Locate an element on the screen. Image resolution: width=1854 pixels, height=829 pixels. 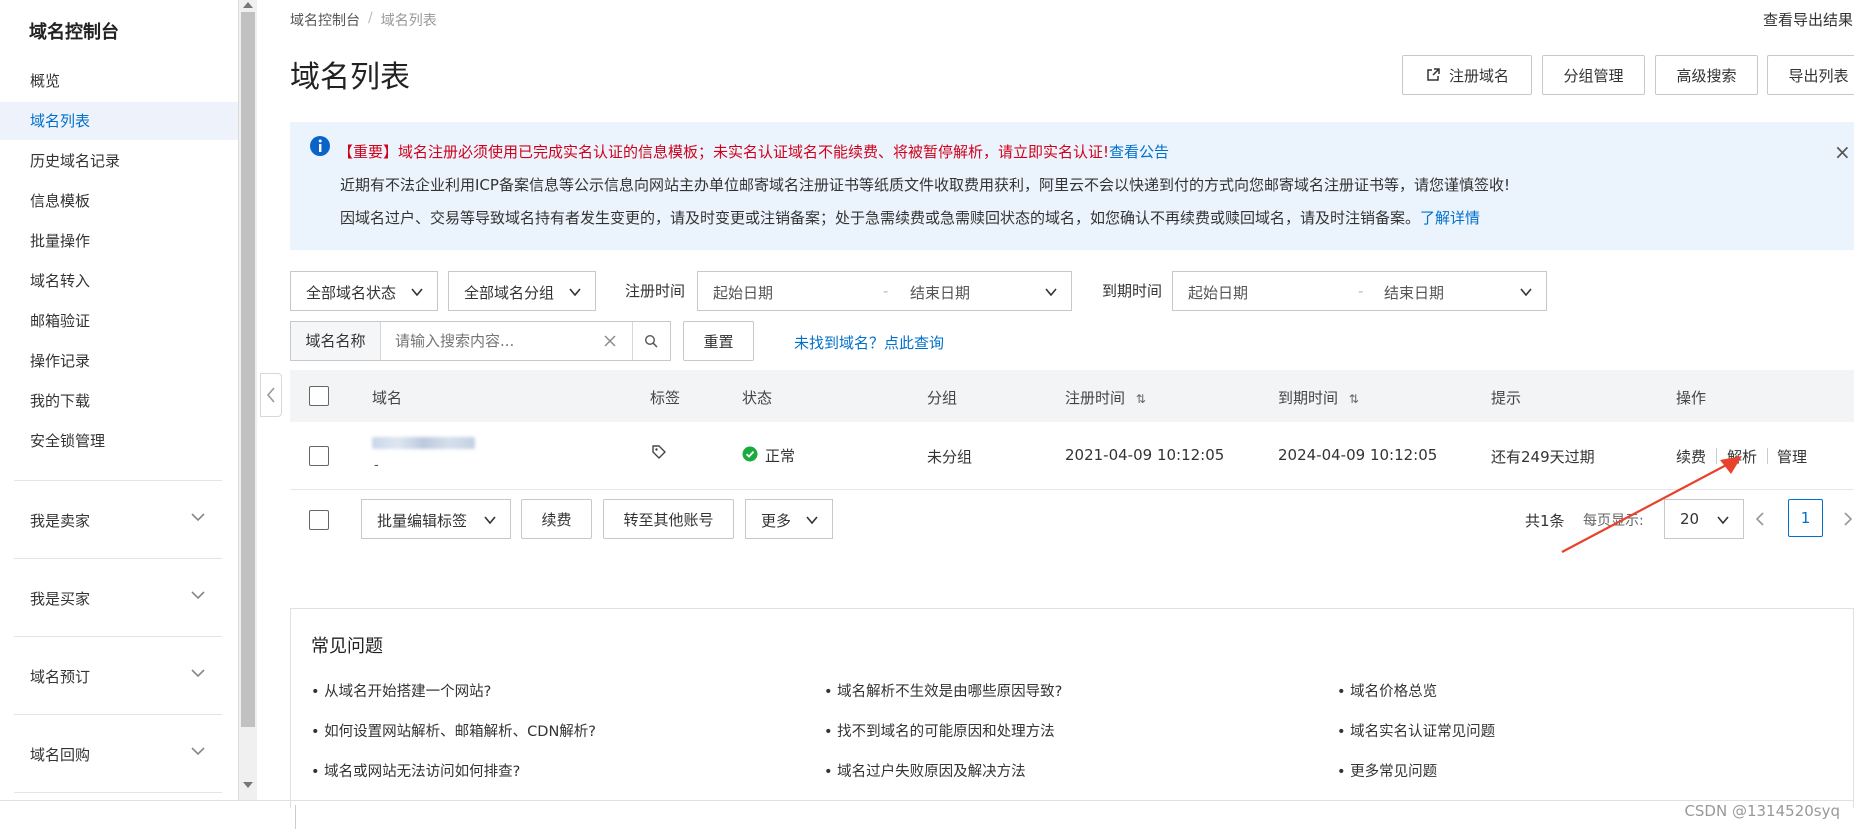
sidebar-item-downloads: 我的下载 is located at coordinates (119, 401).